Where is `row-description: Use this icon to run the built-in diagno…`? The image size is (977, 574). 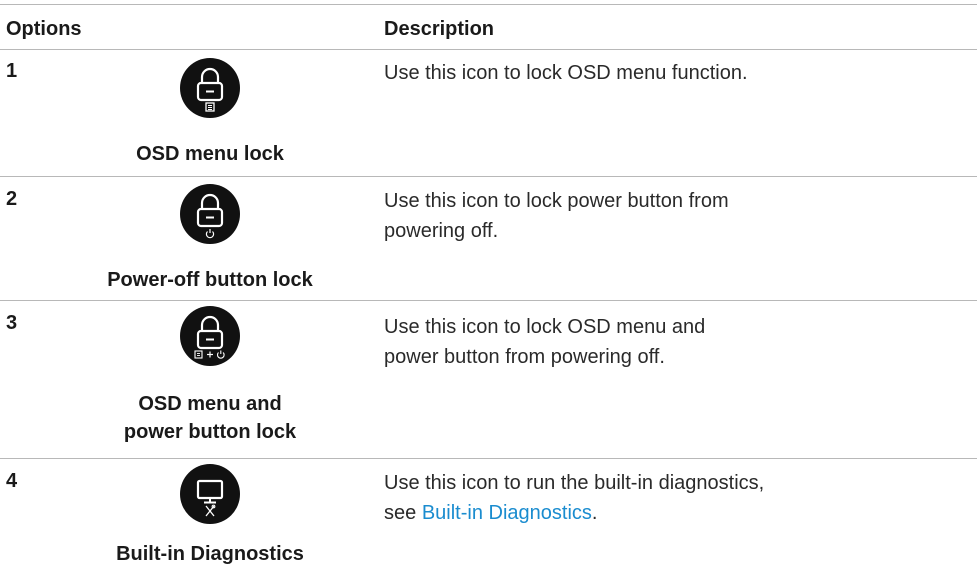 row-description: Use this icon to run the built-in diagno… is located at coordinates (584, 498).